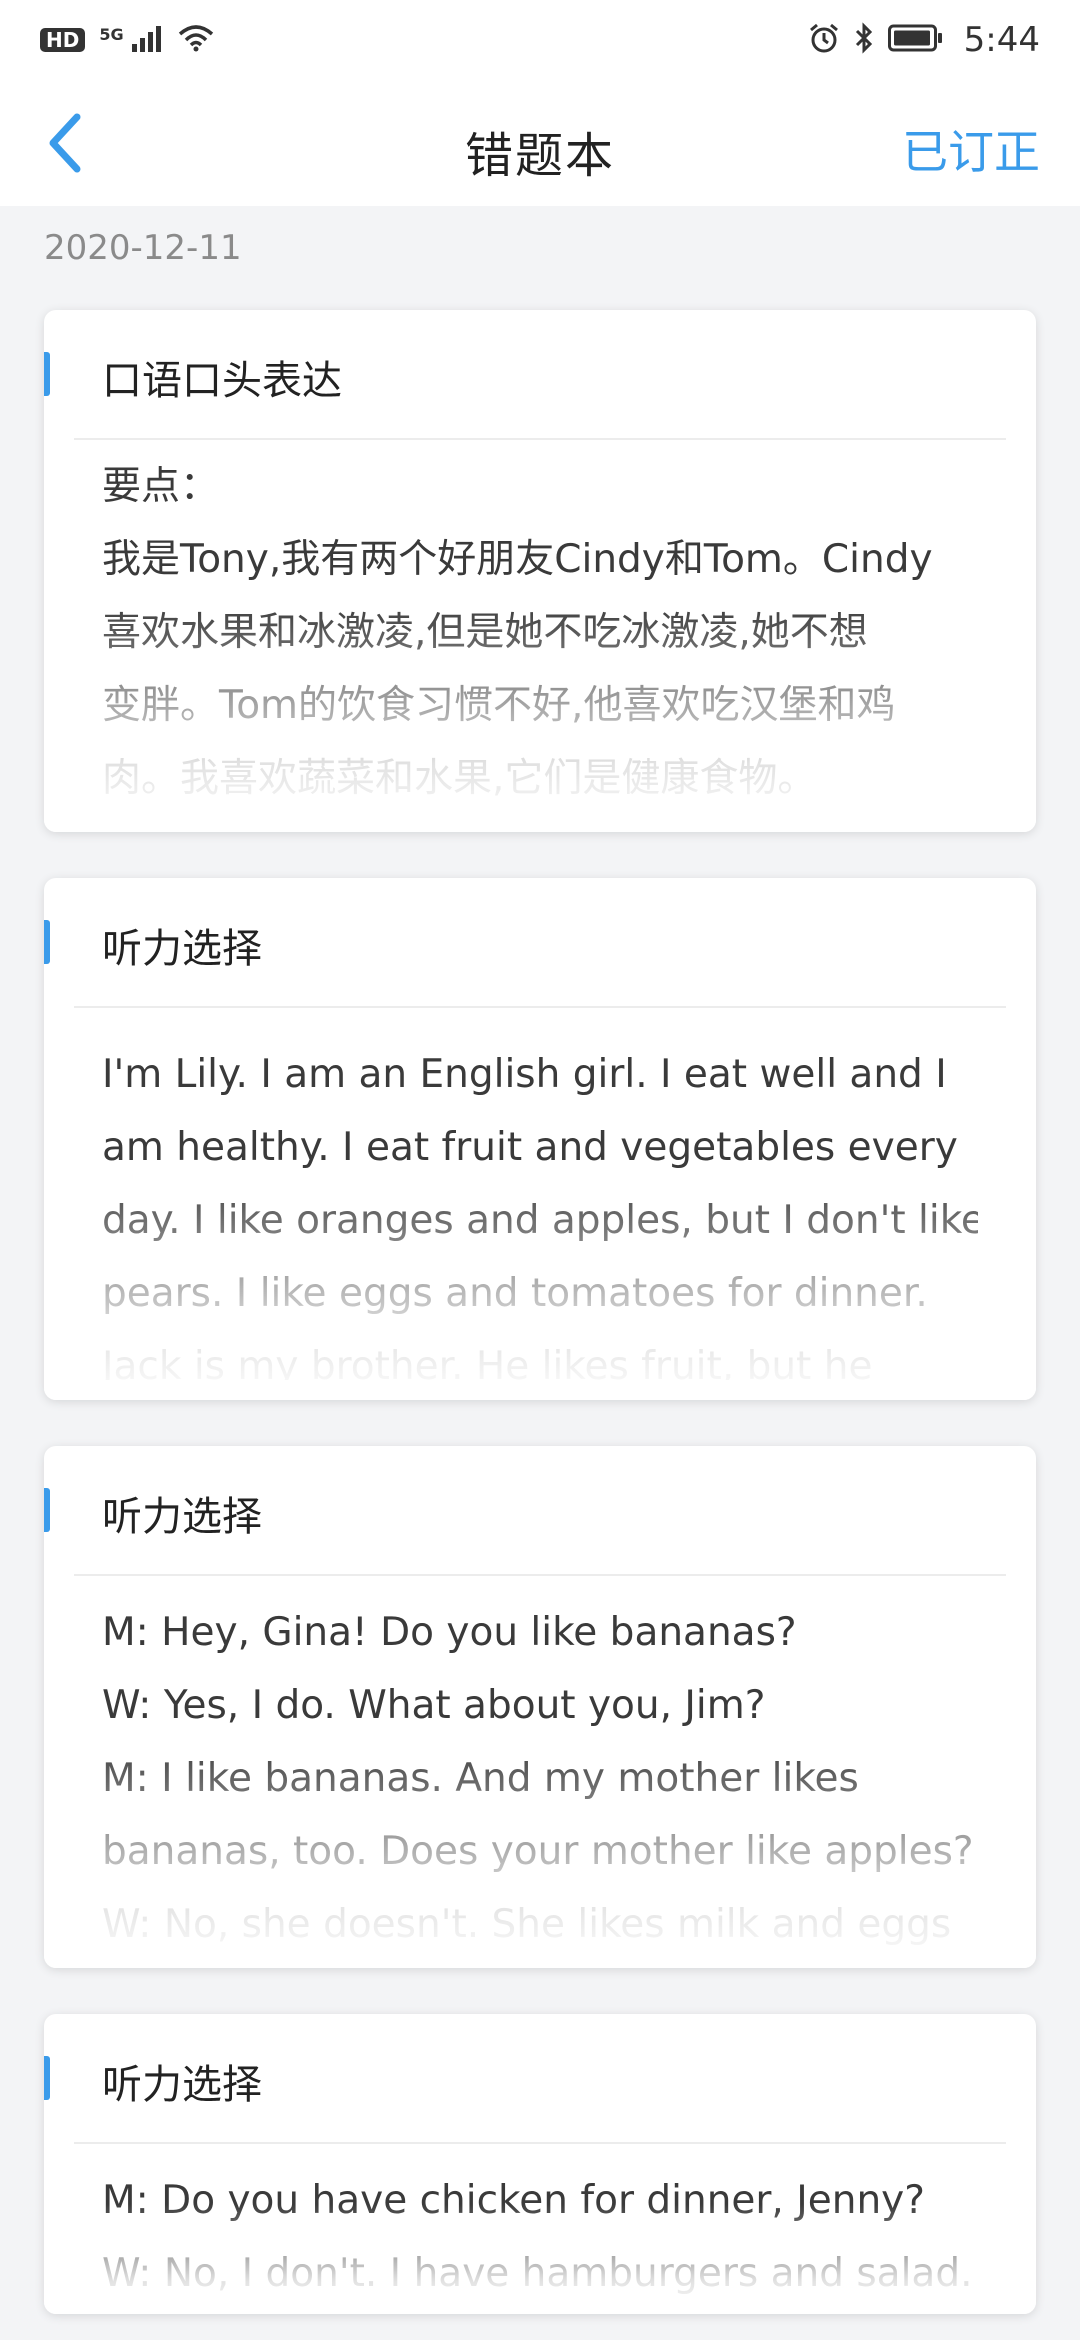 This screenshot has height=2340, width=1080. I want to click on card-content-line: 喜欢水果和冰激凌,但是她不吃冰激凌,她不想, so click(485, 632).